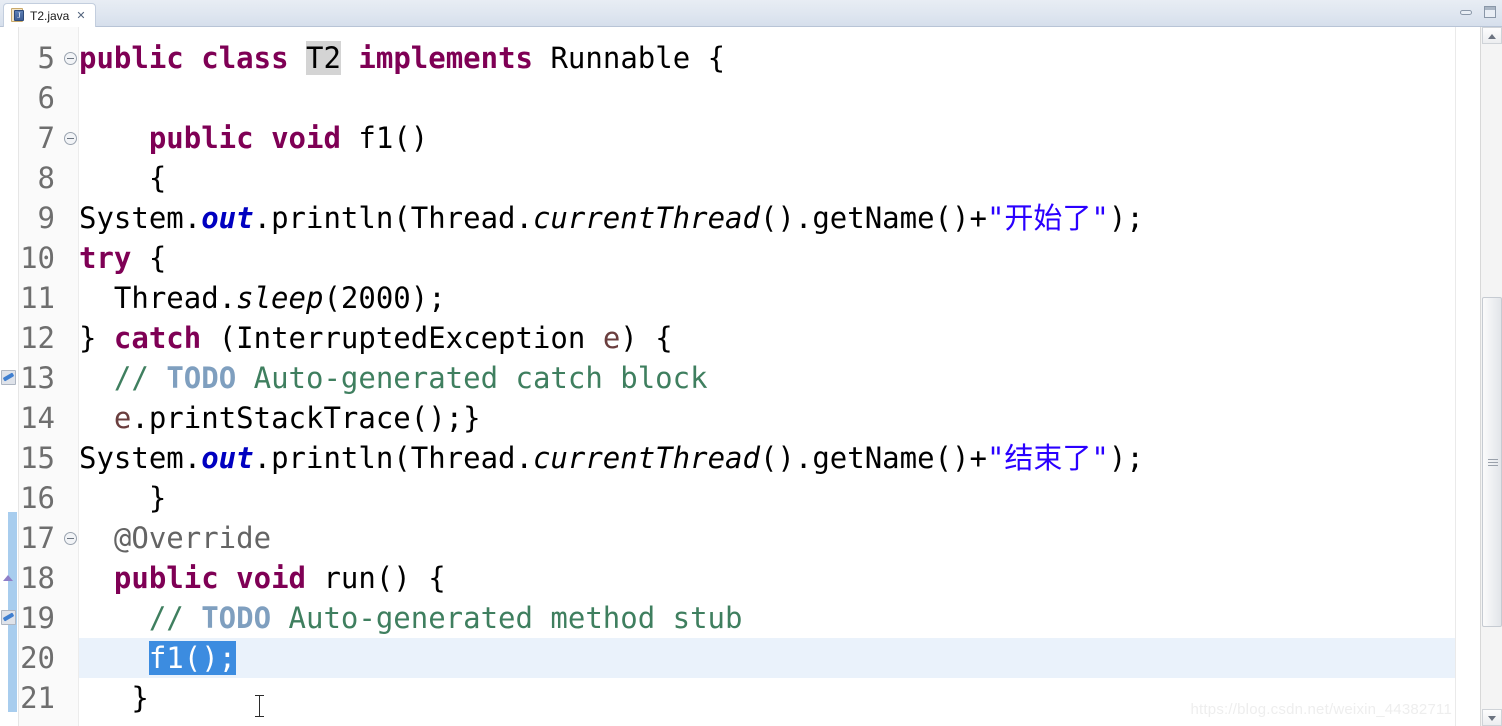 The image size is (1502, 726). I want to click on maximize-icon, so click(1490, 12).